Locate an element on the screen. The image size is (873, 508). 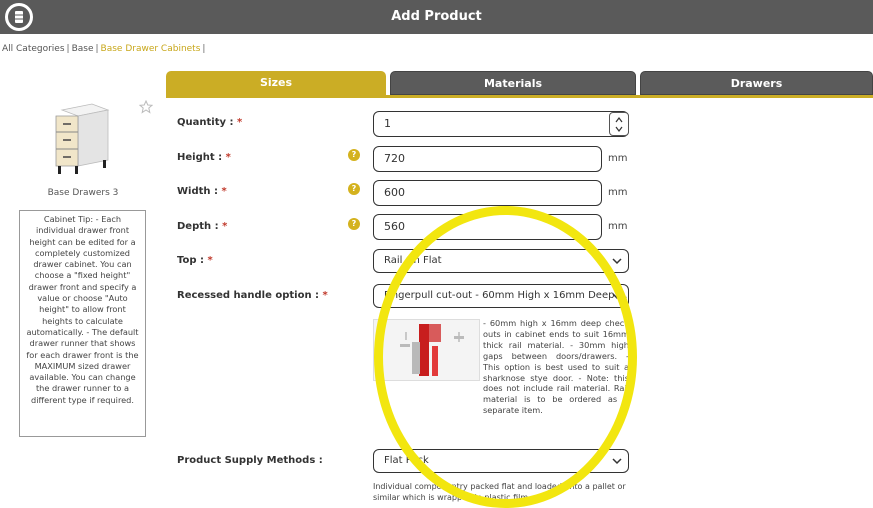
handle-option-image is located at coordinates (426, 350).